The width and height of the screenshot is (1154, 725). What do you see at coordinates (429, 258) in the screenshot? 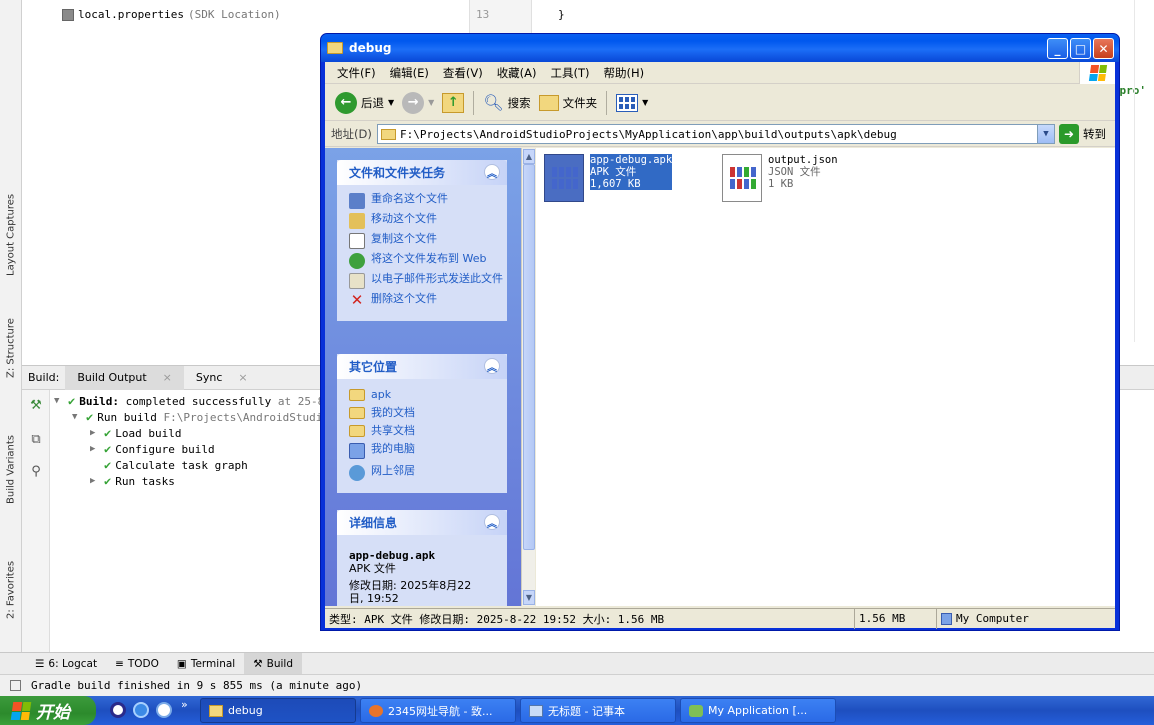
I see `task-publish-label: 将这个文件发布到 Web` at bounding box center [429, 258].